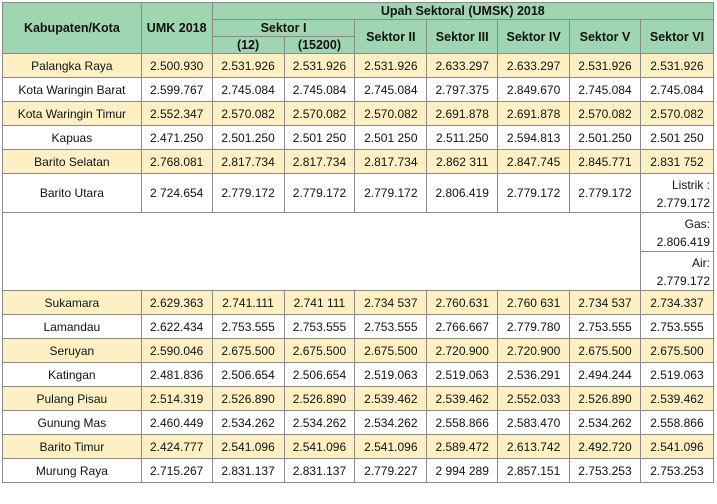  What do you see at coordinates (176, 422) in the screenshot?
I see `umk-value: 2.460.449` at bounding box center [176, 422].